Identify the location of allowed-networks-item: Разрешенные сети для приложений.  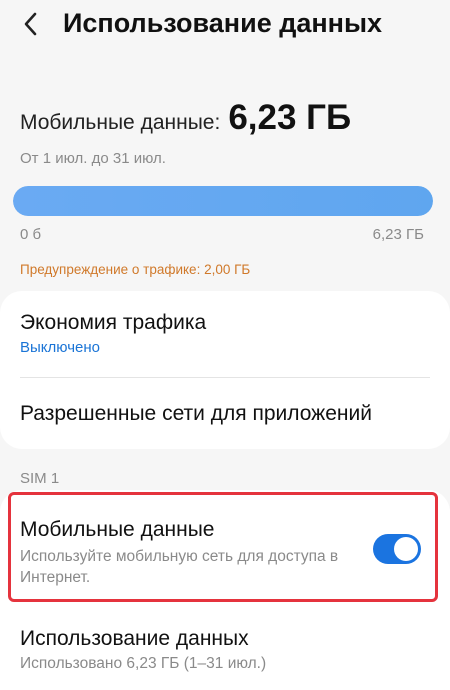
(196, 414).